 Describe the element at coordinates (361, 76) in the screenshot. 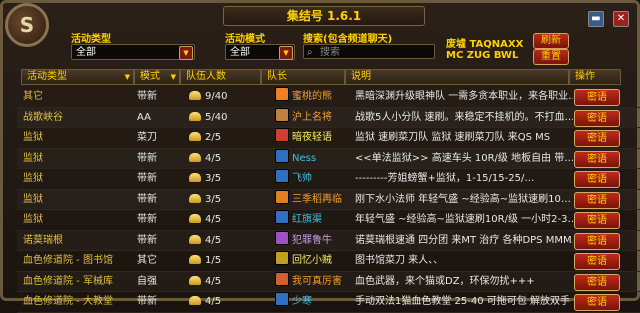

I see `column-header-desc-label: 说明` at that location.